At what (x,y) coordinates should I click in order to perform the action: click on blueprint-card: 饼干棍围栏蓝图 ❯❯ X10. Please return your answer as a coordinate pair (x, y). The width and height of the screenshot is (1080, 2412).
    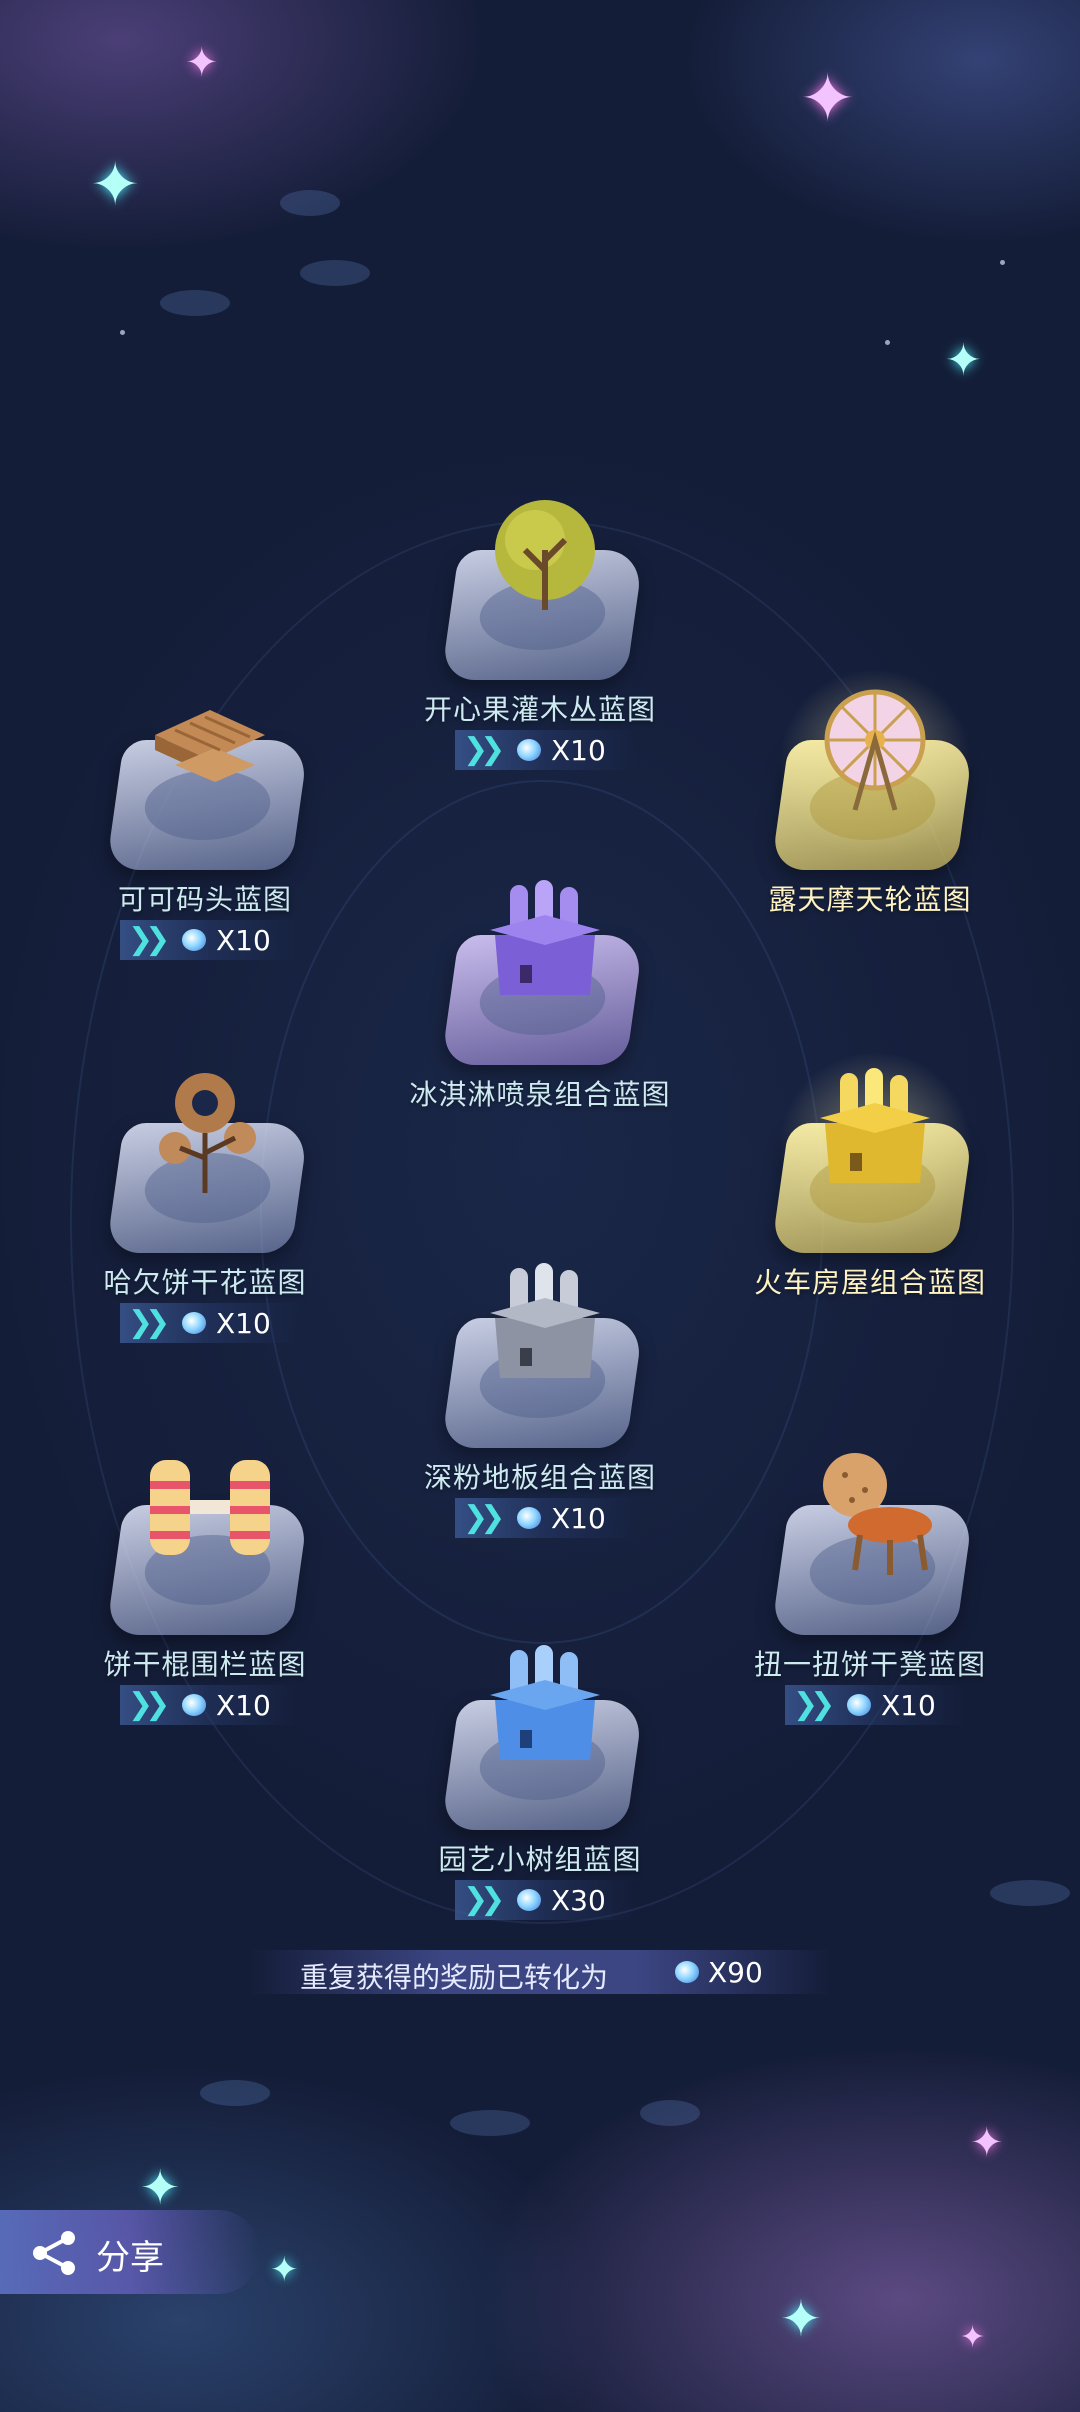
    Looking at the image, I should click on (205, 1570).